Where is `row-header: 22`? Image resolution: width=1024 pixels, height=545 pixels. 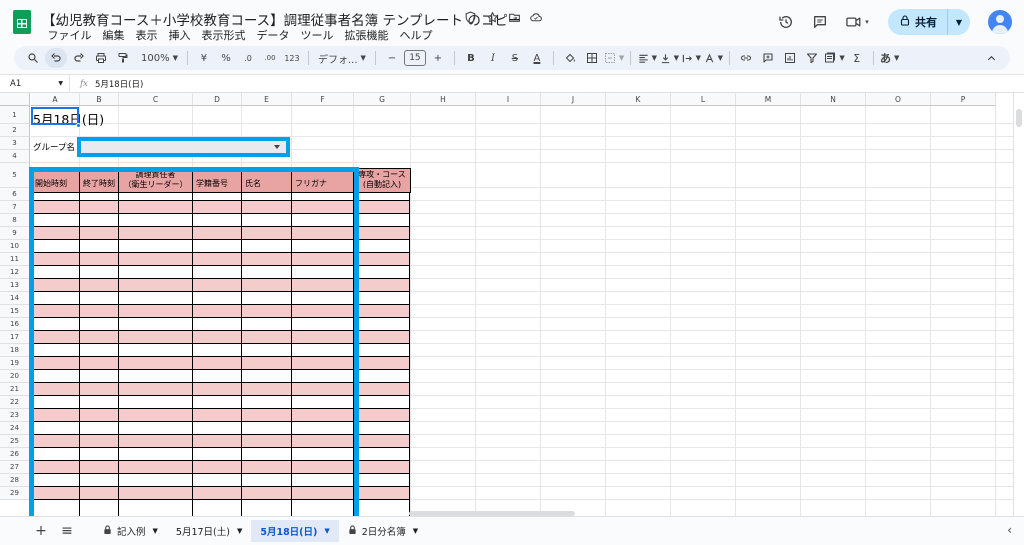
row-header: 22 is located at coordinates (15, 402).